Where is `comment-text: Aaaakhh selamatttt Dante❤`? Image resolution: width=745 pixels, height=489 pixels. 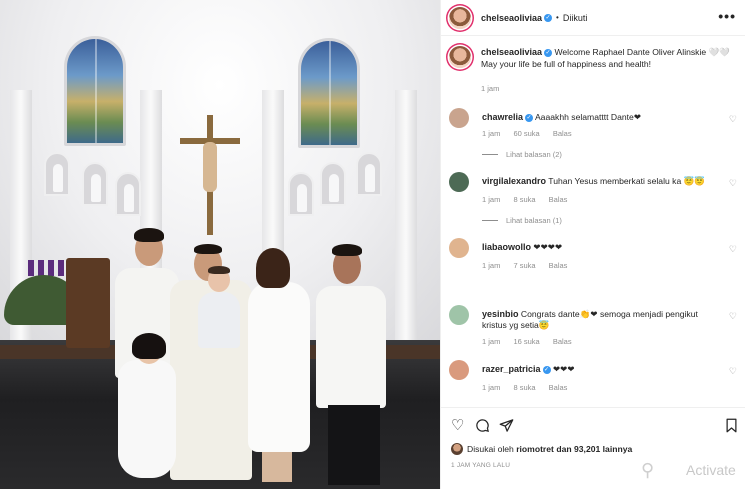 comment-text: Aaaakhh selamatttt Dante❤ is located at coordinates (588, 117).